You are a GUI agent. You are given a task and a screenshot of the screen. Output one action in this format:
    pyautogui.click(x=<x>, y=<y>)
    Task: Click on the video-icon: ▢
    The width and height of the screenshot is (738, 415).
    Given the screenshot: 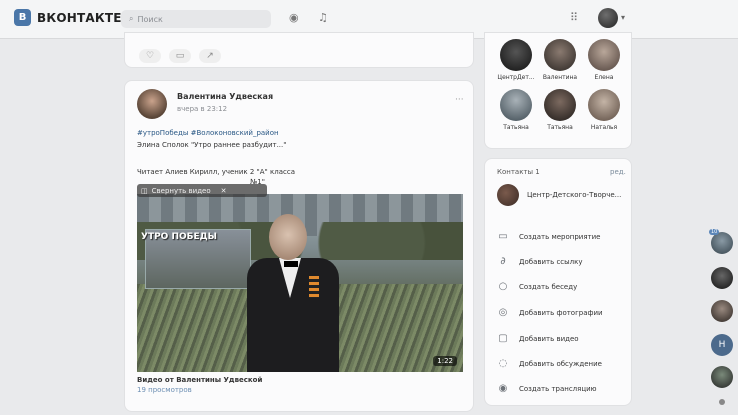 What is the action you would take?
    pyautogui.click(x=503, y=338)
    